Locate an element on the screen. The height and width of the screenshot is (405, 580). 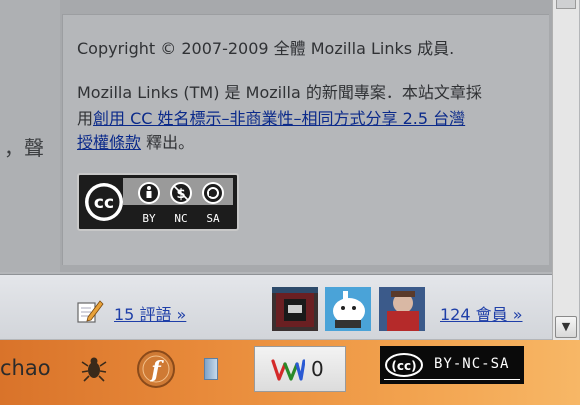
left-column: ，聲 is located at coordinates (30, 136).